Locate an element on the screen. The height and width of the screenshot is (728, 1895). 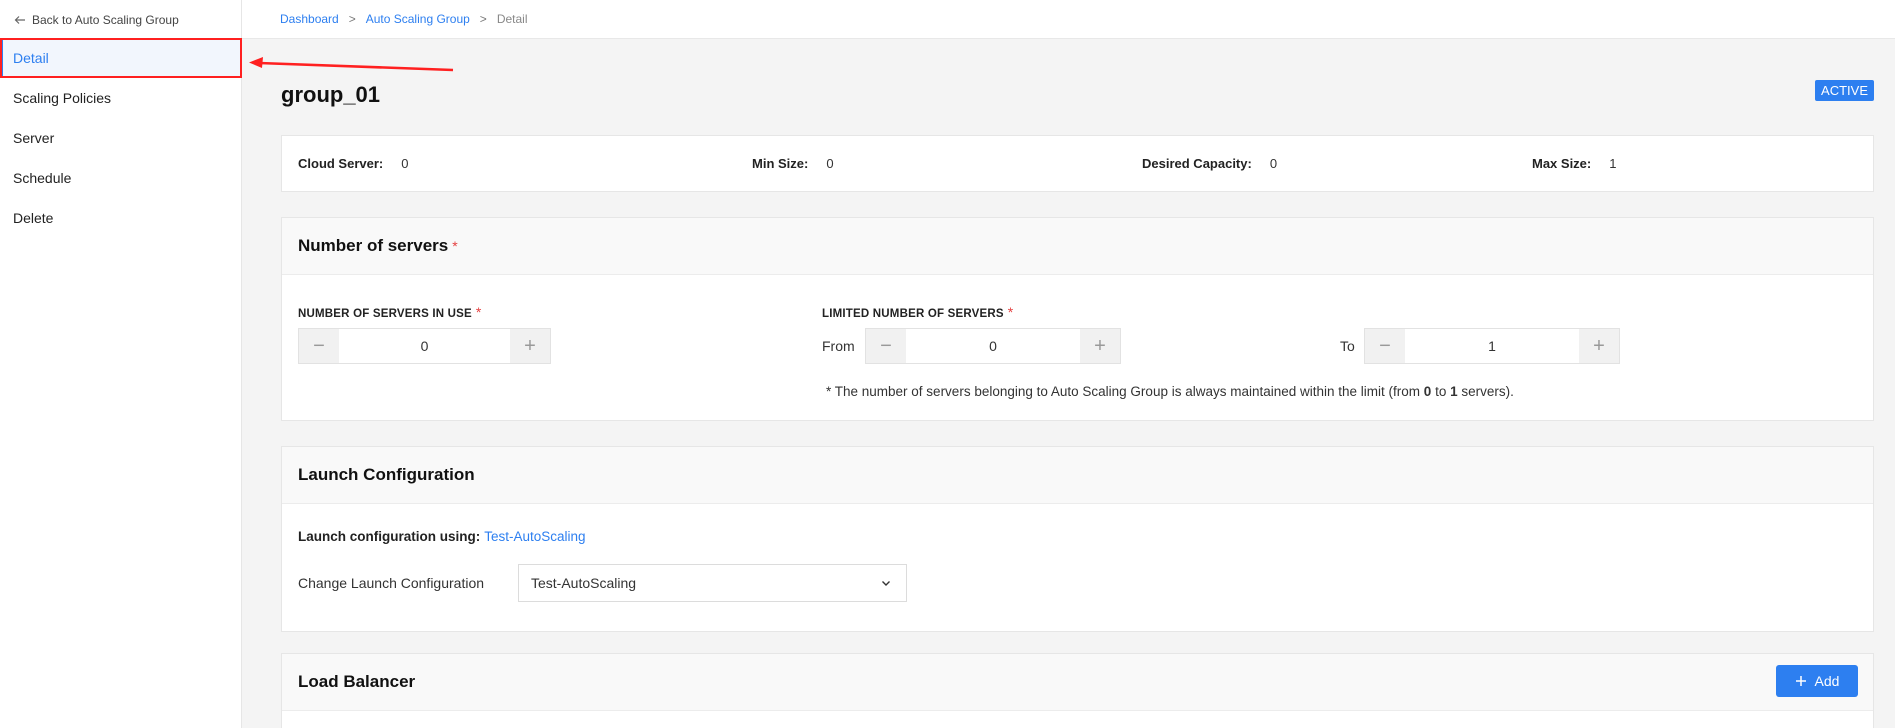
back-link: Back to Auto Scaling Group is located at coordinates (96, 20).